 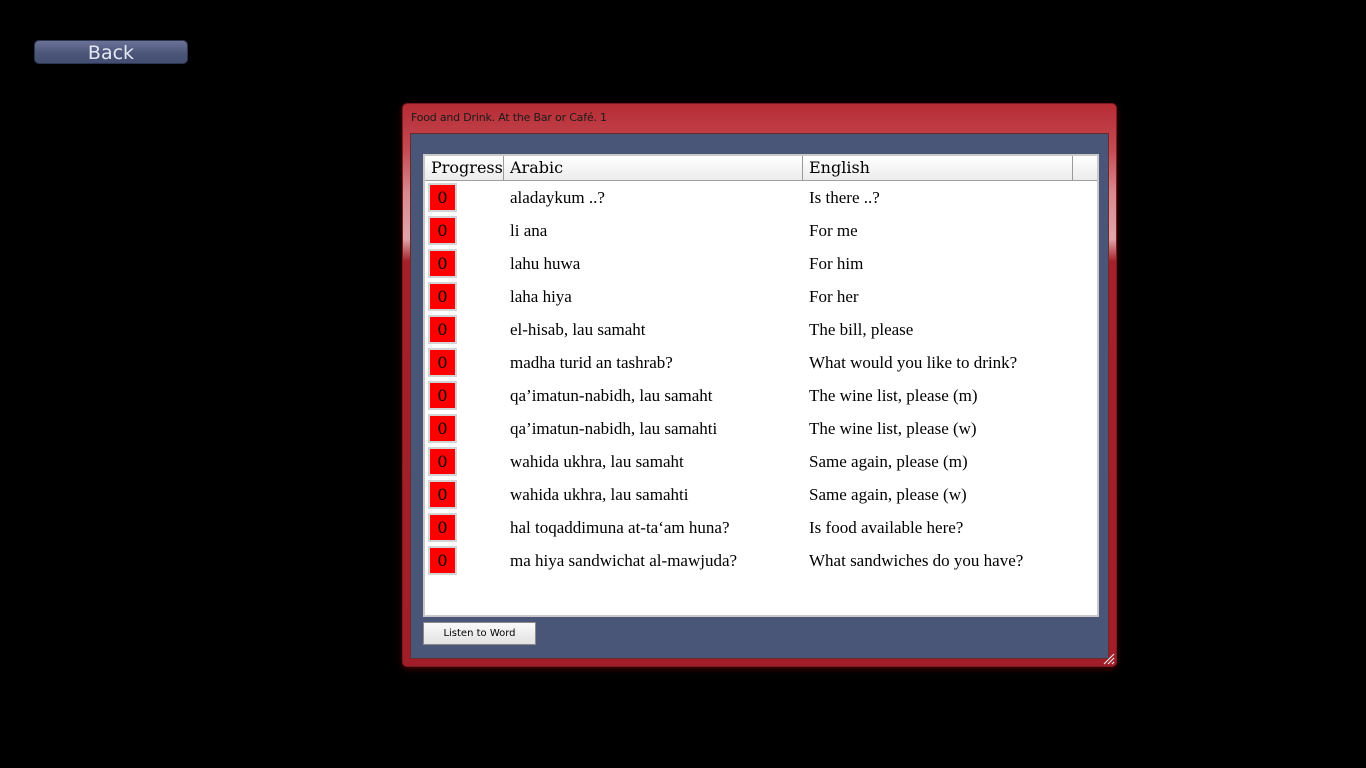 What do you see at coordinates (509, 117) in the screenshot?
I see `window-title: Food and Drink. At the Bar or Café. 1` at bounding box center [509, 117].